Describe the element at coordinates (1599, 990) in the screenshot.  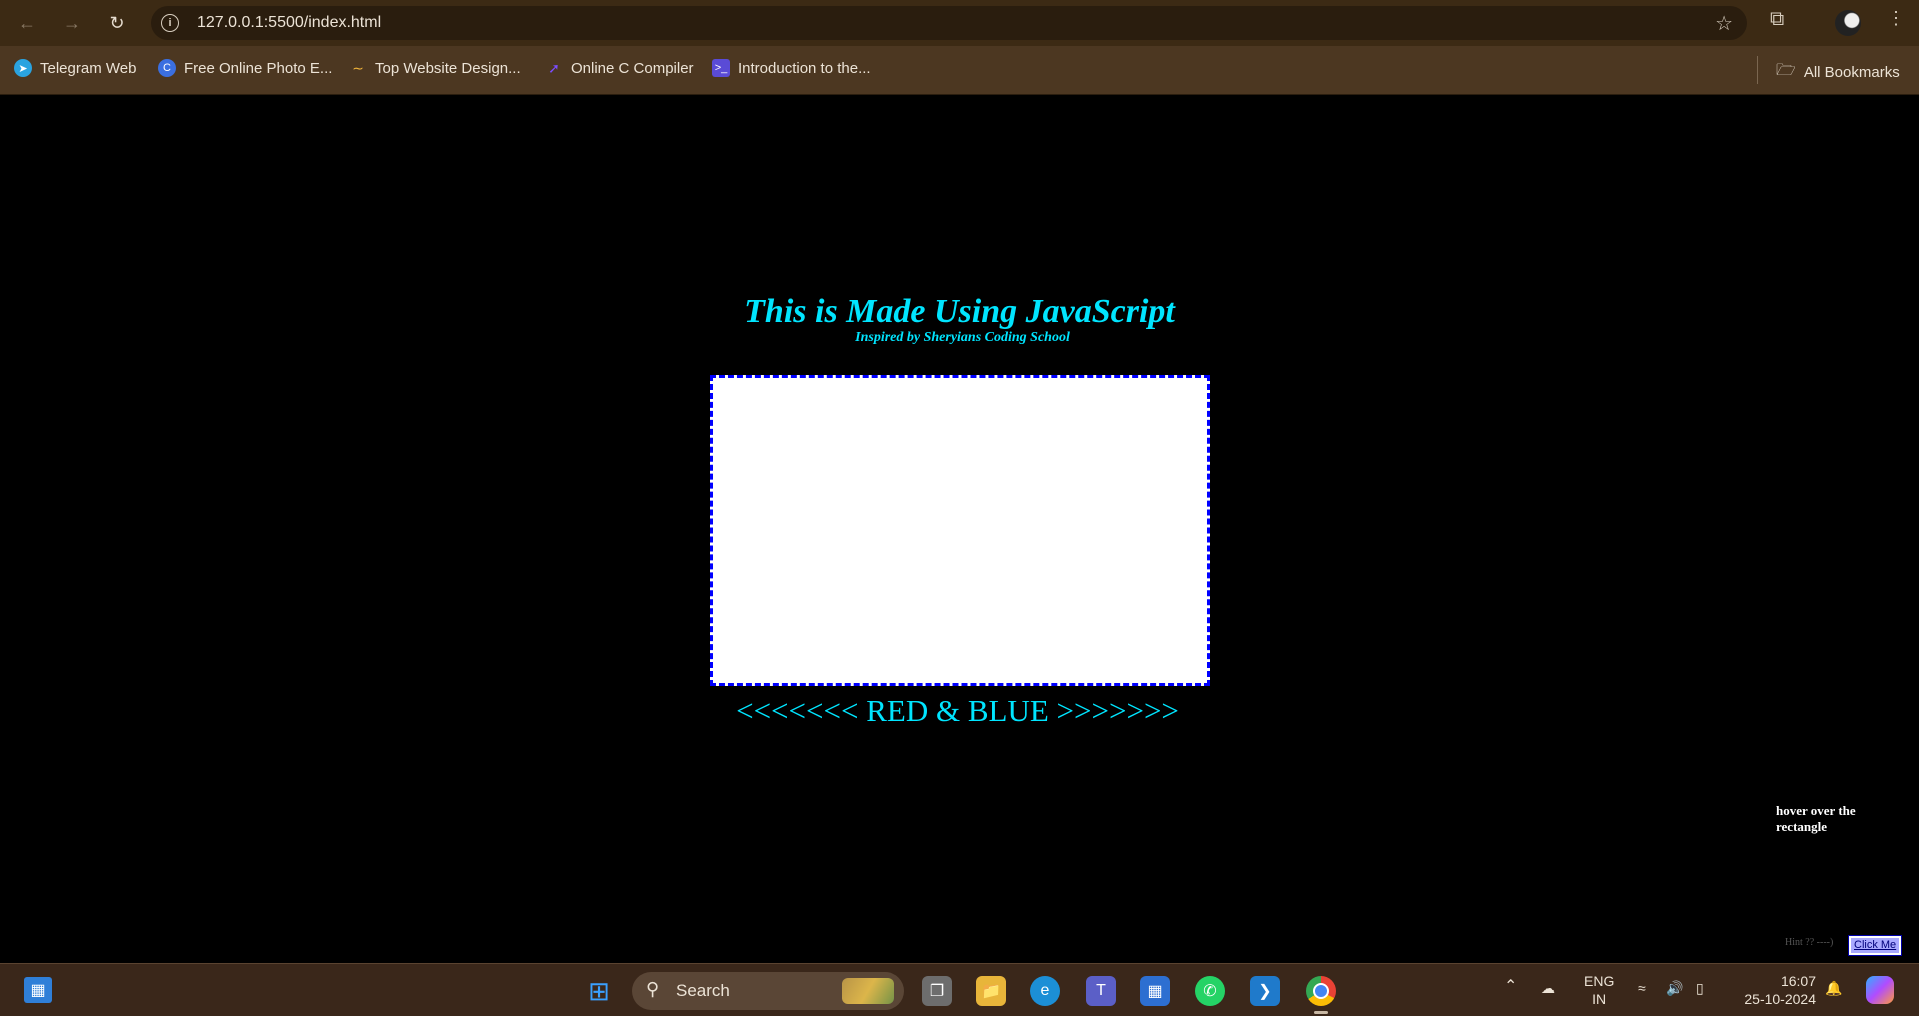
I see `language-indicator: ENG IN` at that location.